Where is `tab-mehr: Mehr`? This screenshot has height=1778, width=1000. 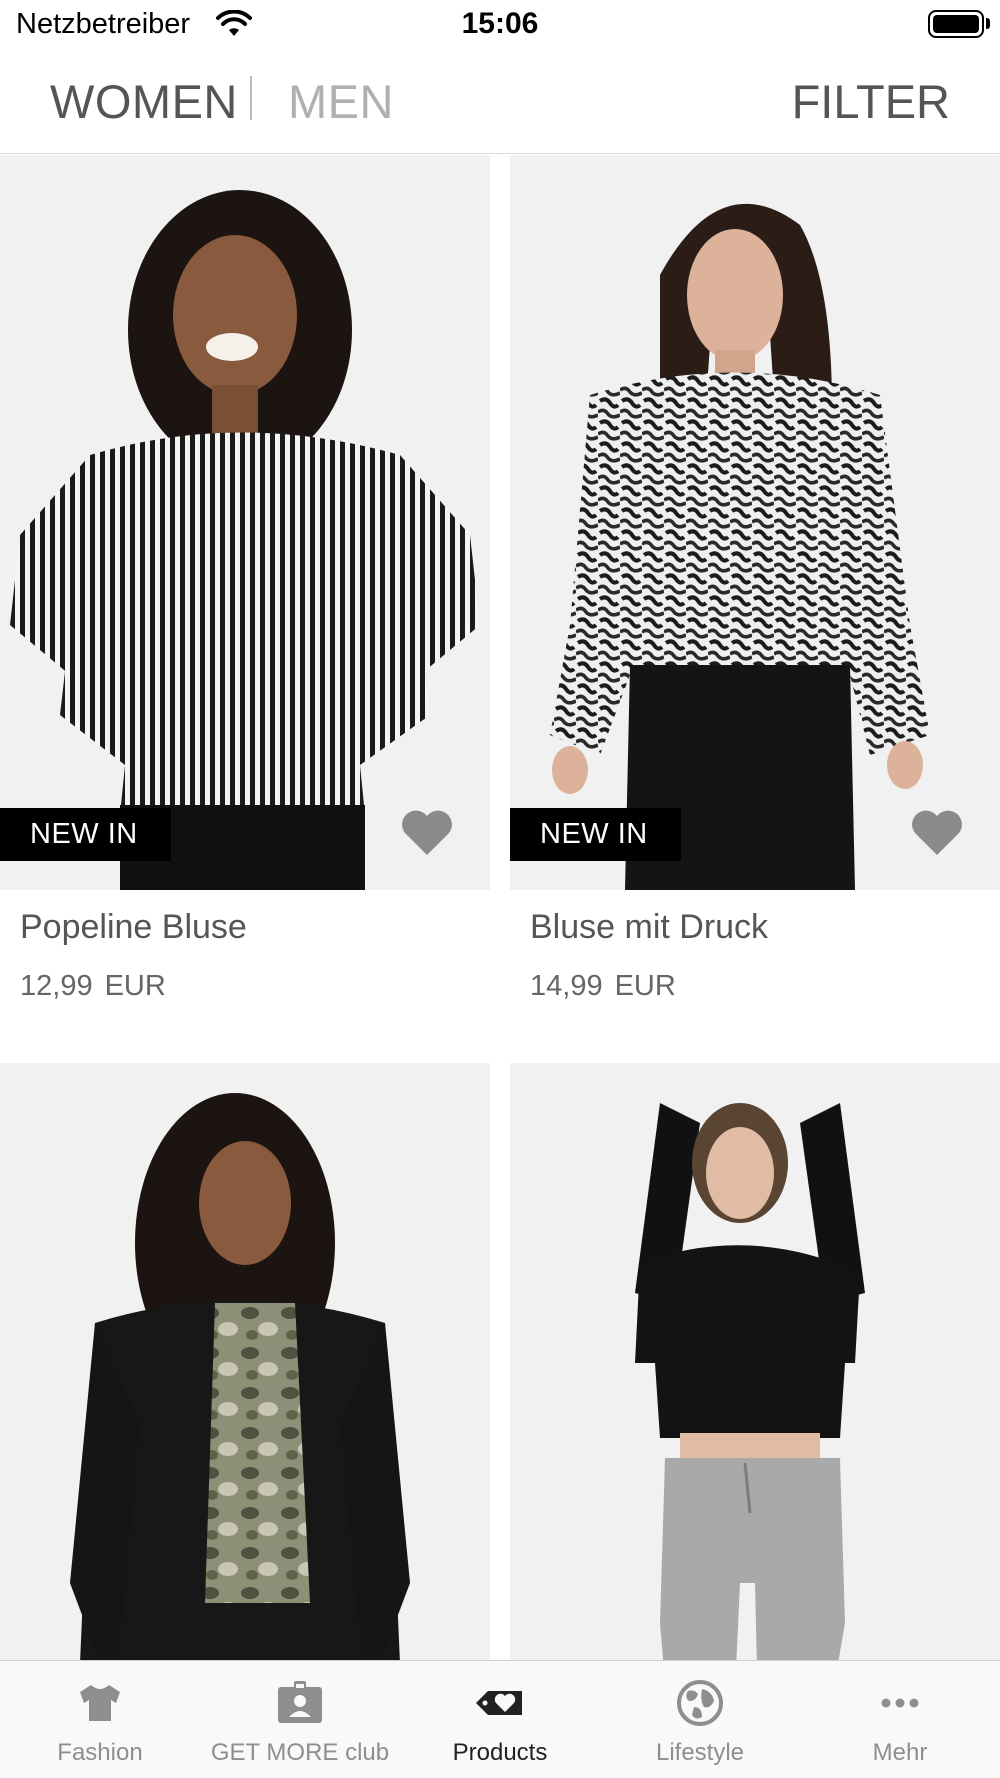
tab-mehr: Mehr is located at coordinates (900, 1719).